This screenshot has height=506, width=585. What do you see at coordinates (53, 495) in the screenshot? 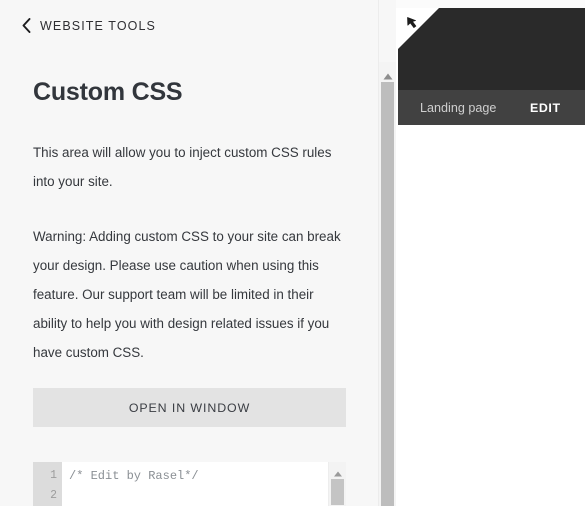
I see `line-number: 2` at bounding box center [53, 495].